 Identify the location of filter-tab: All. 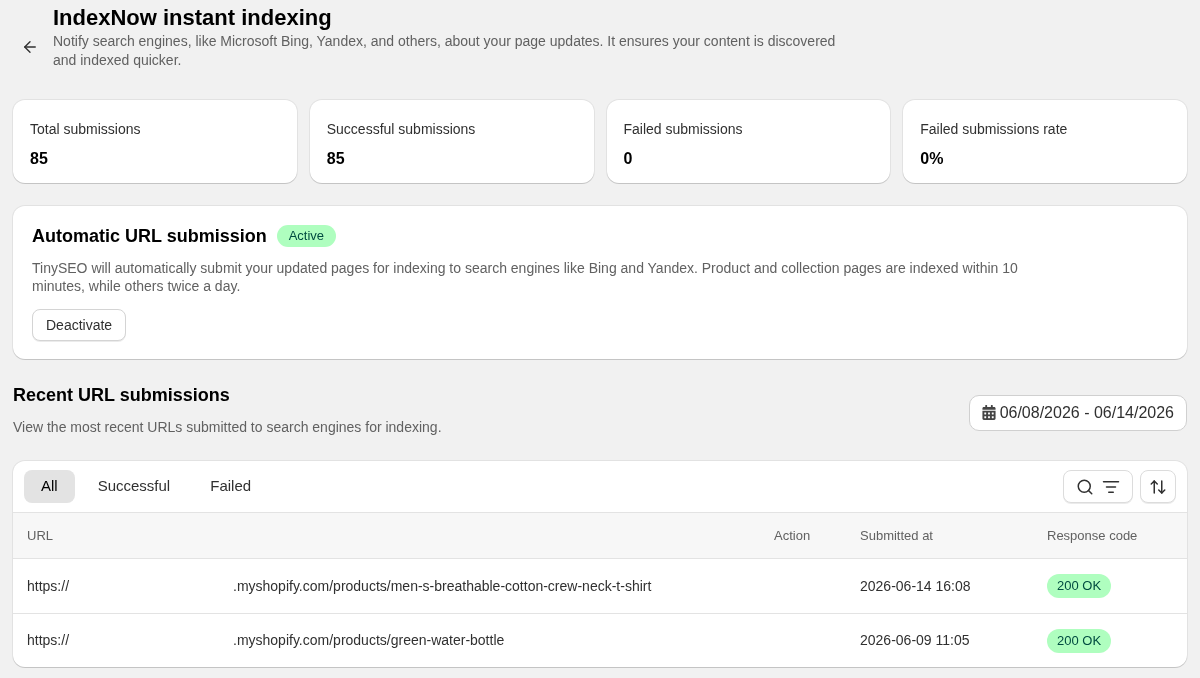
(49, 486).